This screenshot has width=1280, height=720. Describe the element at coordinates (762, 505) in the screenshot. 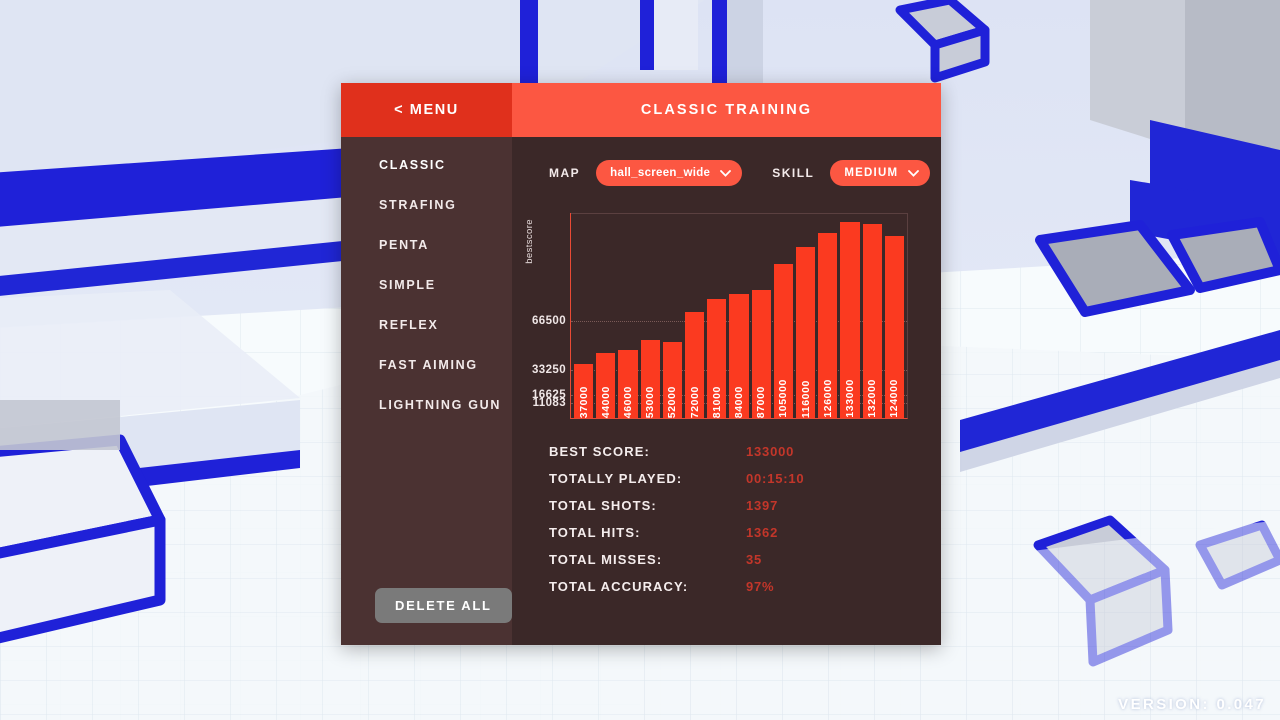

I see `stat-value: 1397` at that location.